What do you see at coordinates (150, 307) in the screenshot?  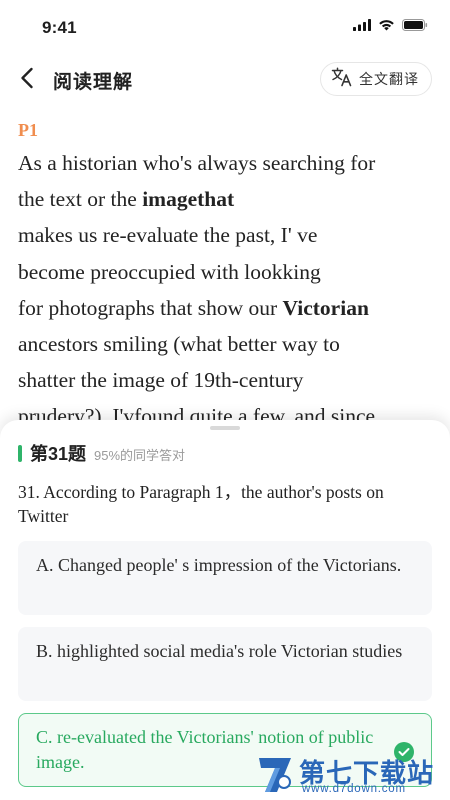 I see `passage-text-segment: for photographs that show our` at bounding box center [150, 307].